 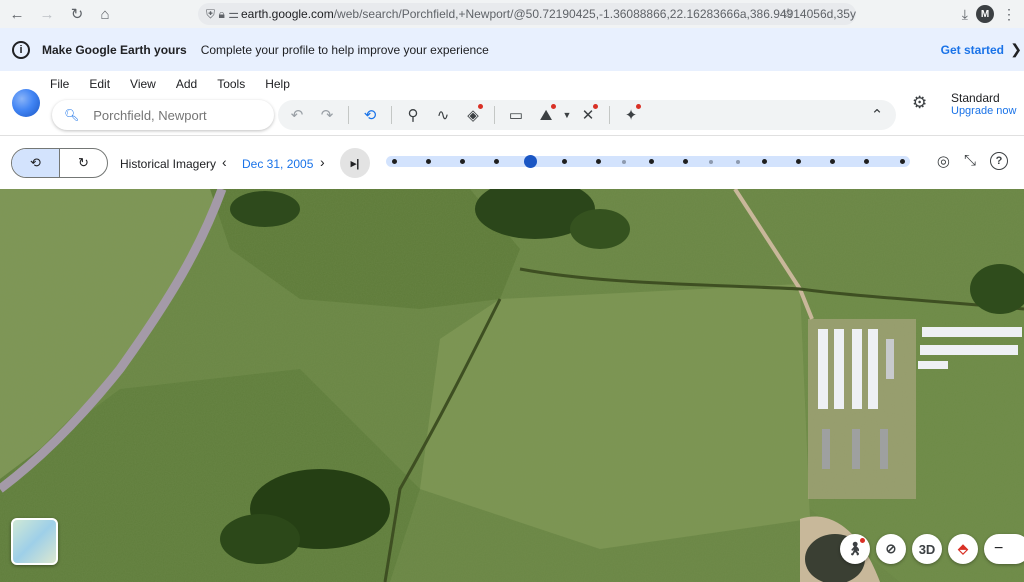 I want to click on browser-menu-icon: ⋮, so click(x=1009, y=14).